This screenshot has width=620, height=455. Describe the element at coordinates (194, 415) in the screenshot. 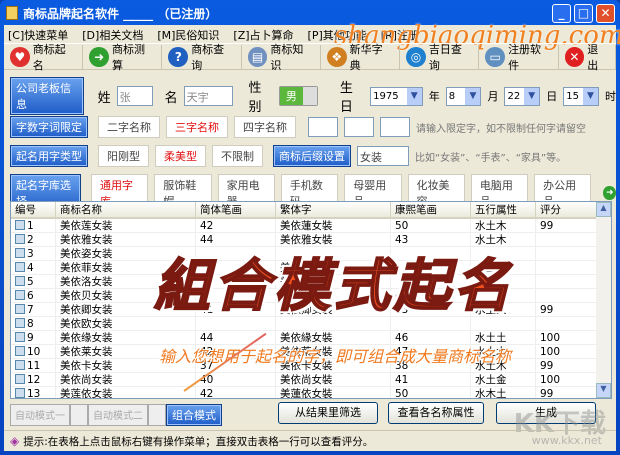

I see `mode-combination: 组合模式` at that location.